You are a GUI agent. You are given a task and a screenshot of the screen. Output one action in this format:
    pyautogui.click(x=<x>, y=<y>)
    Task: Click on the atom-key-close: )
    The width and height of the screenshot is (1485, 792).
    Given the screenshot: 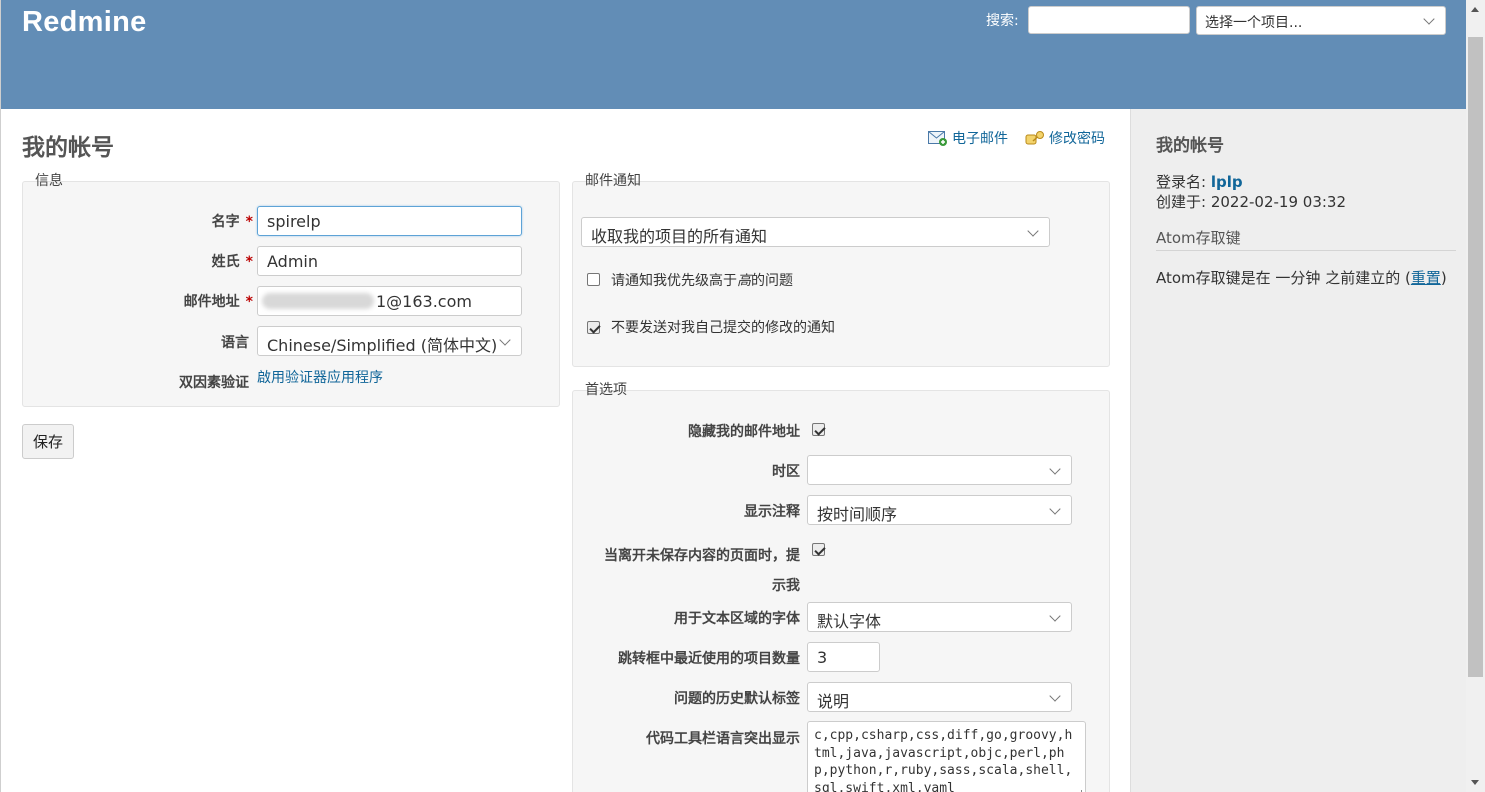 What is the action you would take?
    pyautogui.click(x=1443, y=278)
    